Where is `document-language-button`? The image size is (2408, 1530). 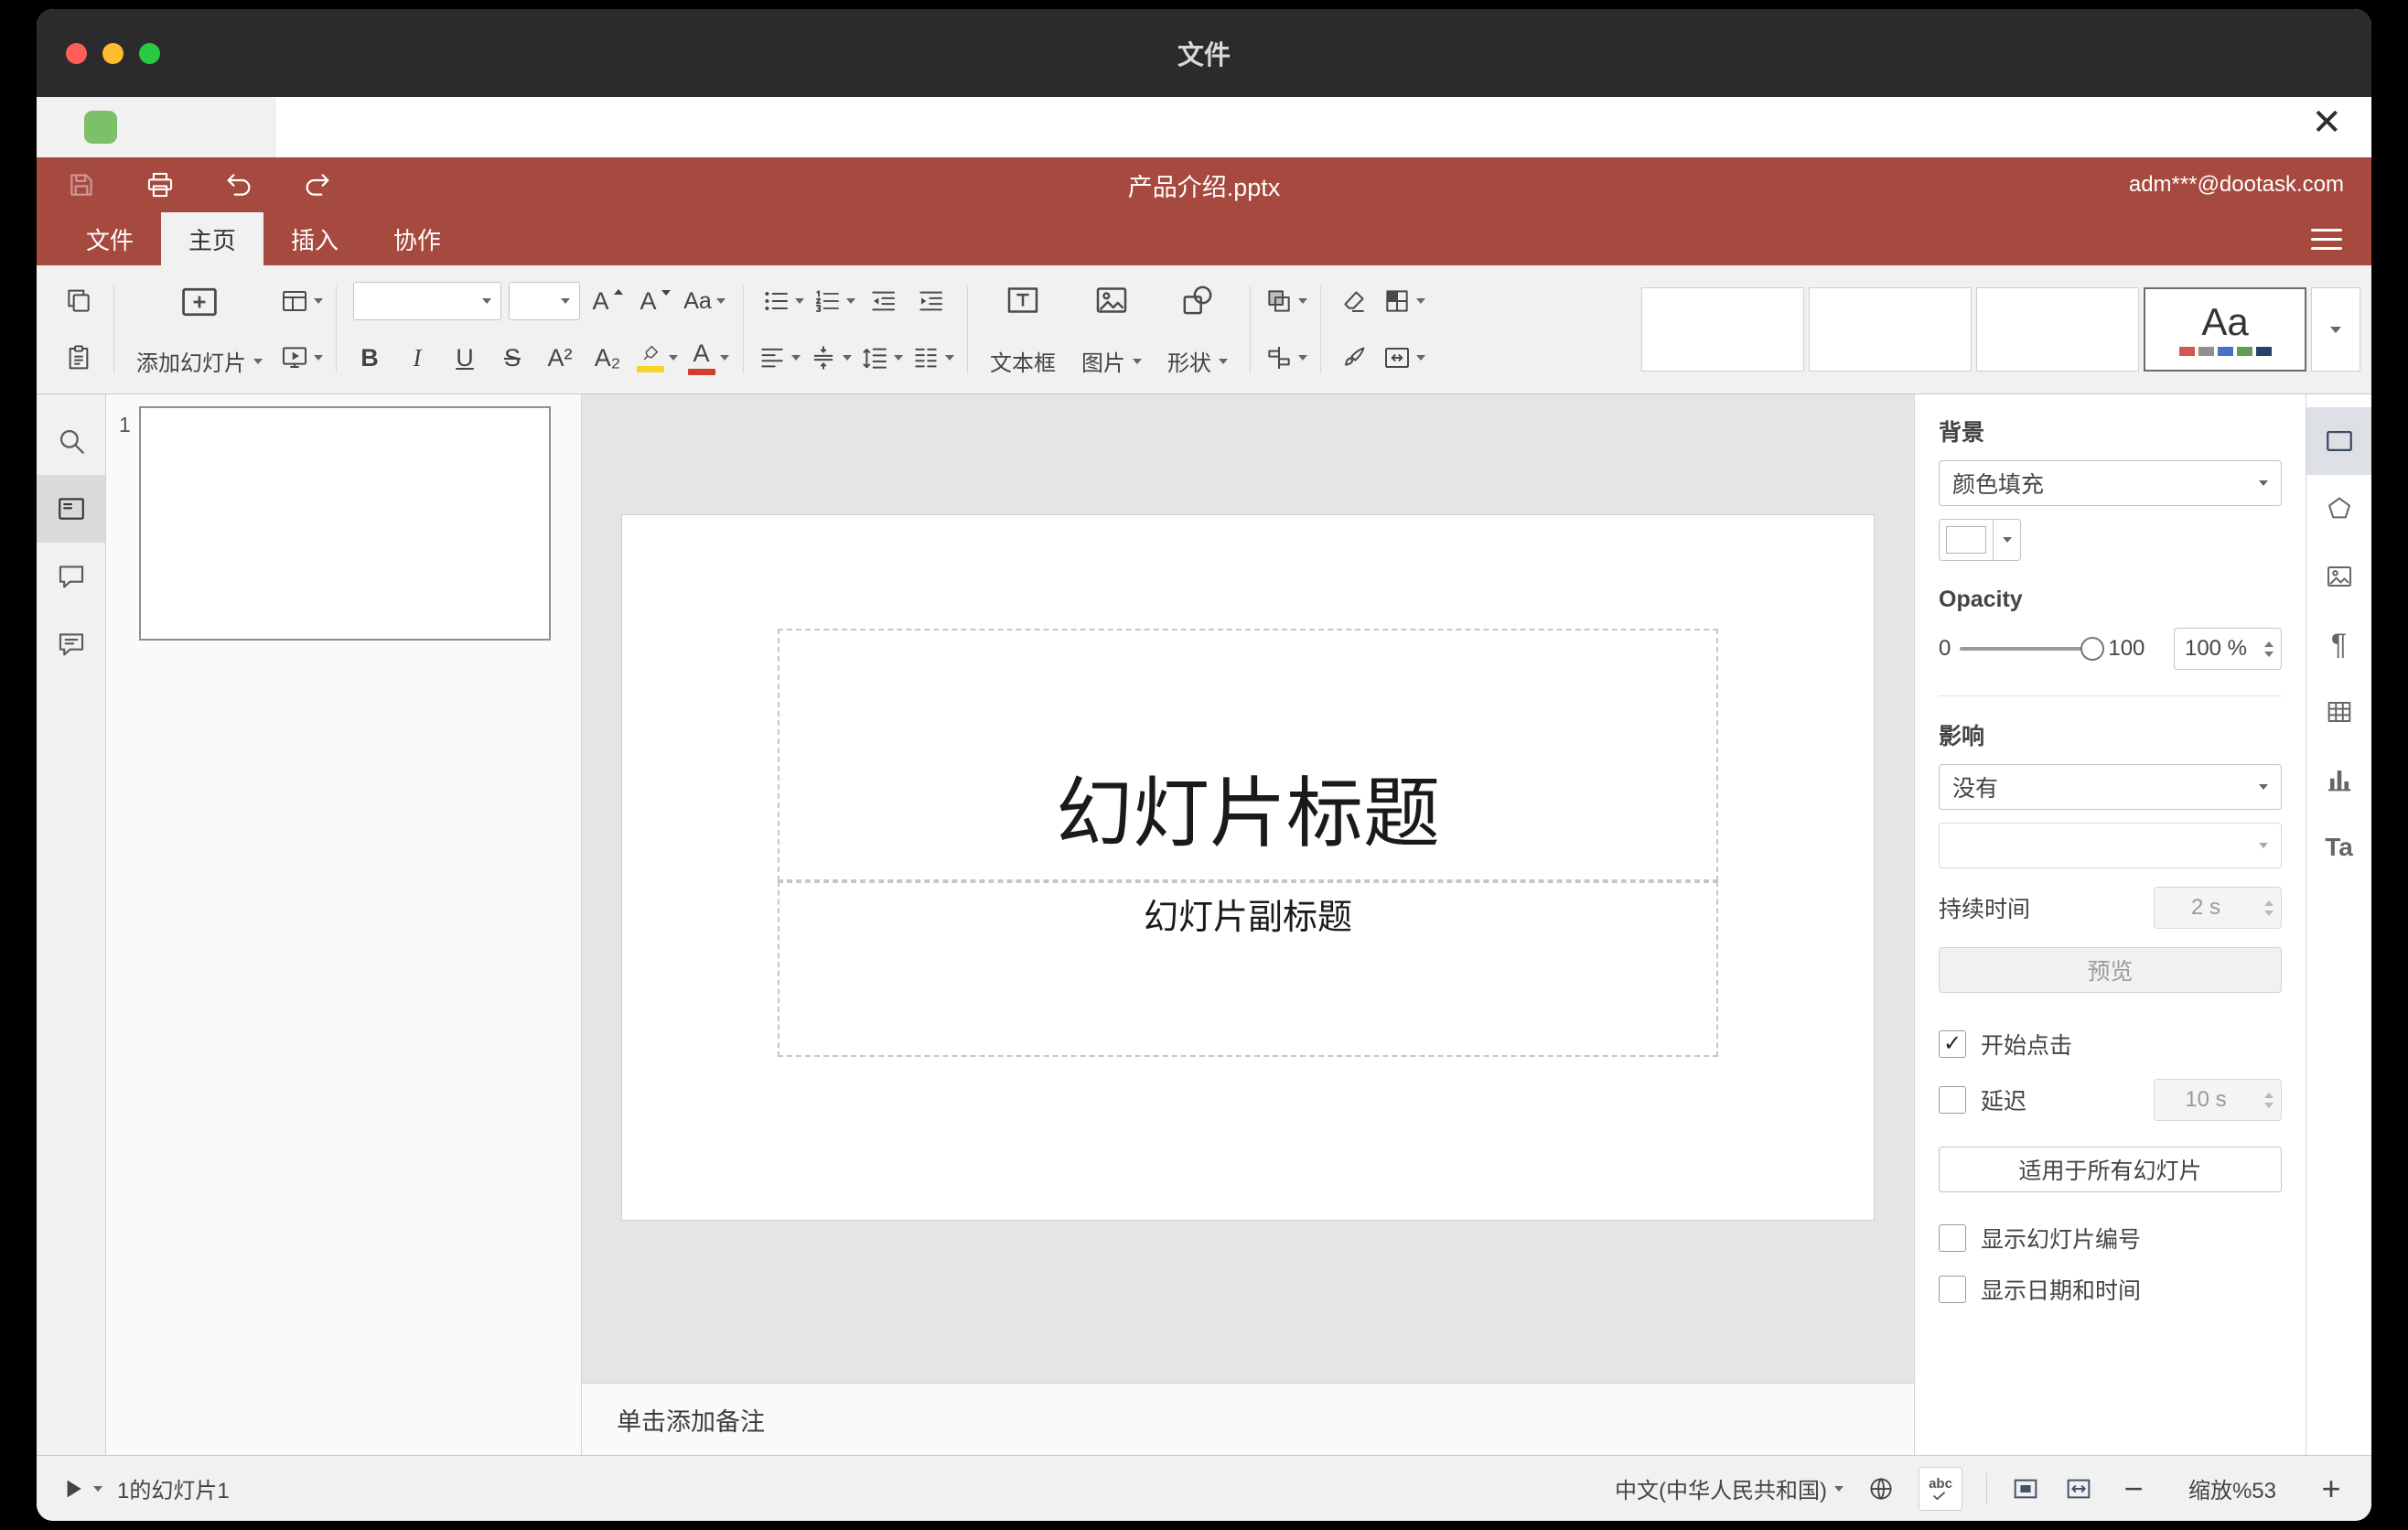
document-language-button is located at coordinates (1881, 1489).